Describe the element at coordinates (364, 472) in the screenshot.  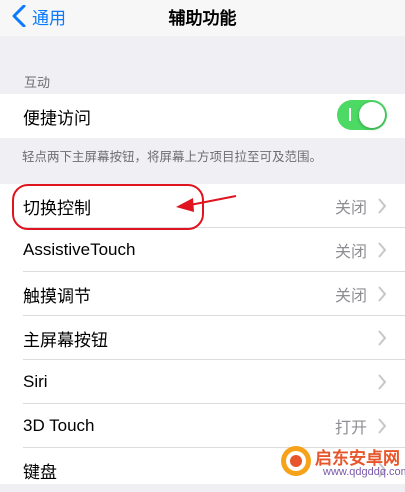
I see `watermark-url: www.qdgddq.com` at that location.